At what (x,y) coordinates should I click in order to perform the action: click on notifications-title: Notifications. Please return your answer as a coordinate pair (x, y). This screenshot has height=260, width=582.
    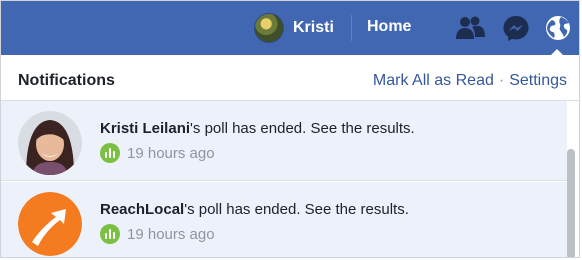
    Looking at the image, I should click on (66, 80).